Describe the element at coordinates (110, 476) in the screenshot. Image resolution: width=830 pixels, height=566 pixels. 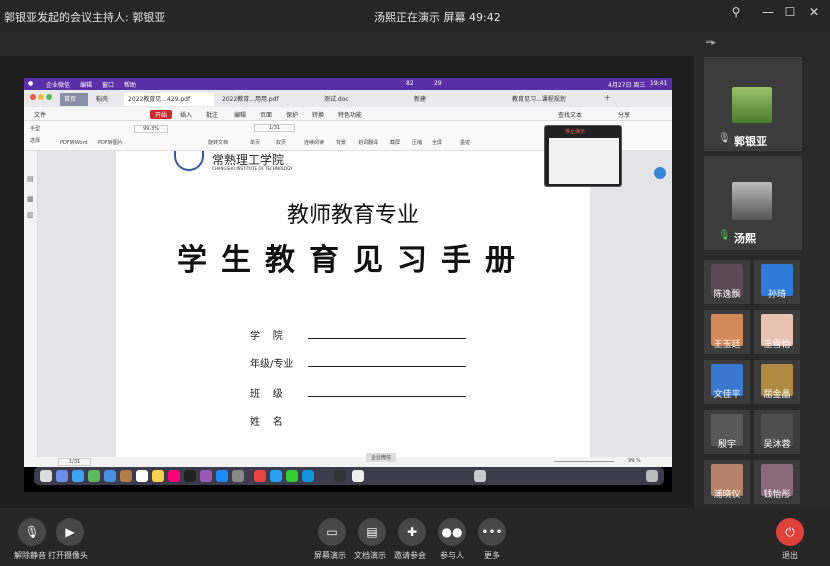
I see `mail-icon` at that location.